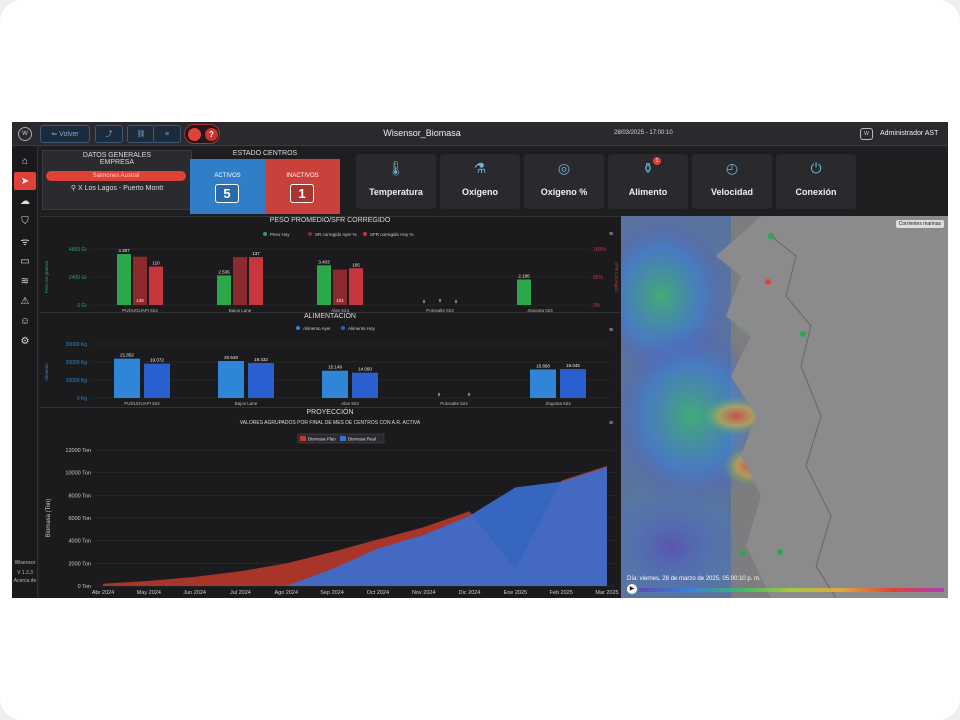  I want to click on database-icon: ≡, so click(167, 134).